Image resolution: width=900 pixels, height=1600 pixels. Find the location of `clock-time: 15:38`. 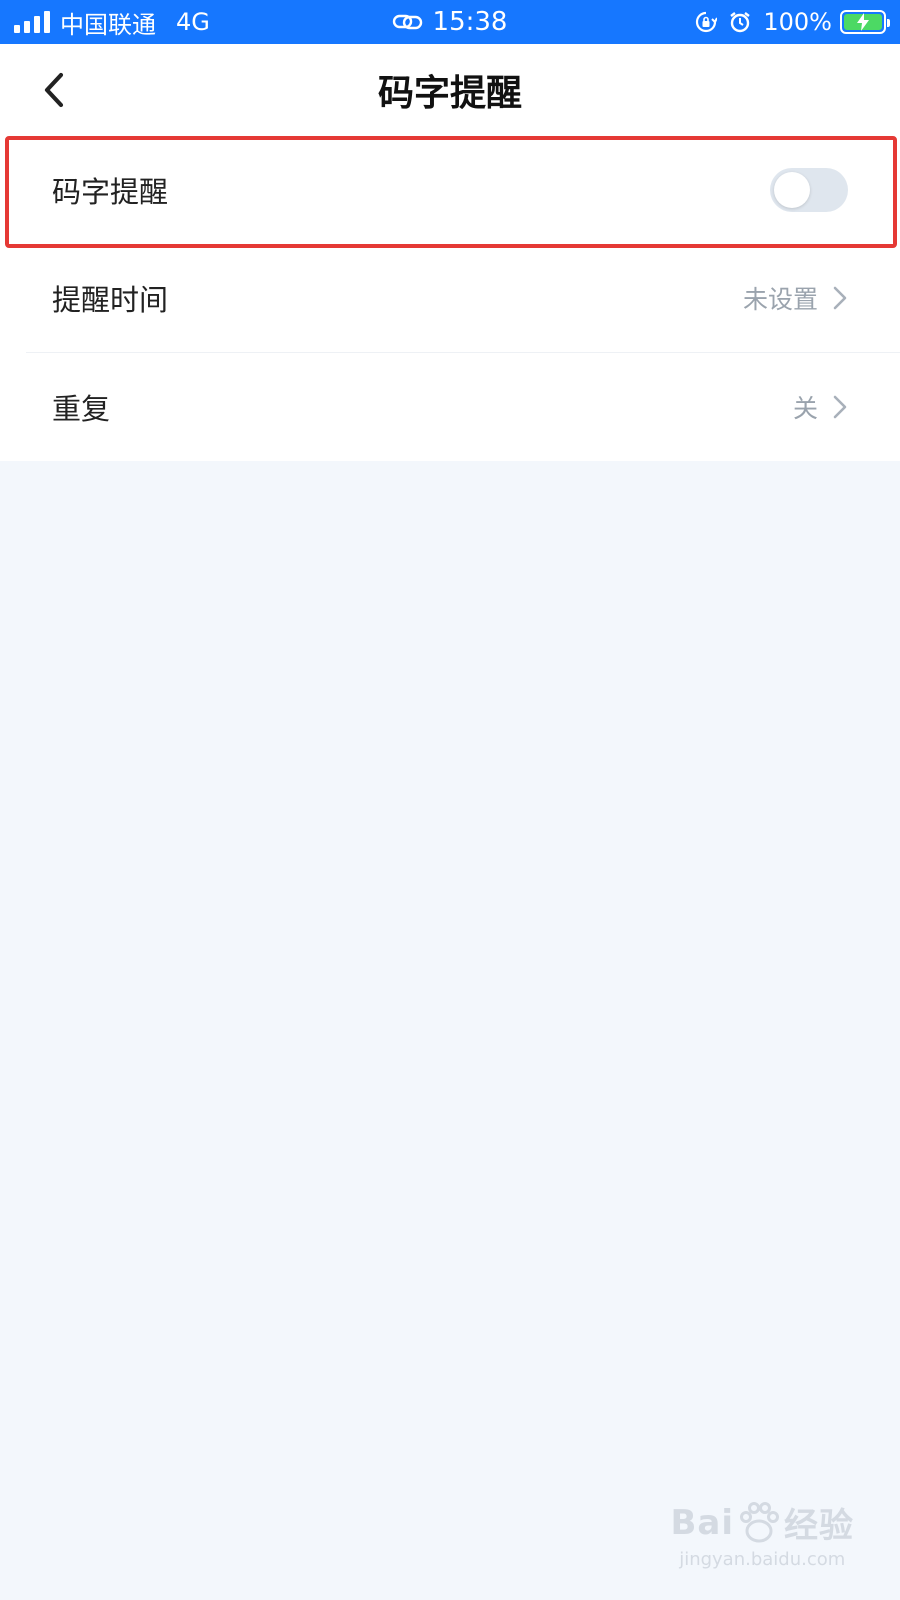

clock-time: 15:38 is located at coordinates (470, 22).